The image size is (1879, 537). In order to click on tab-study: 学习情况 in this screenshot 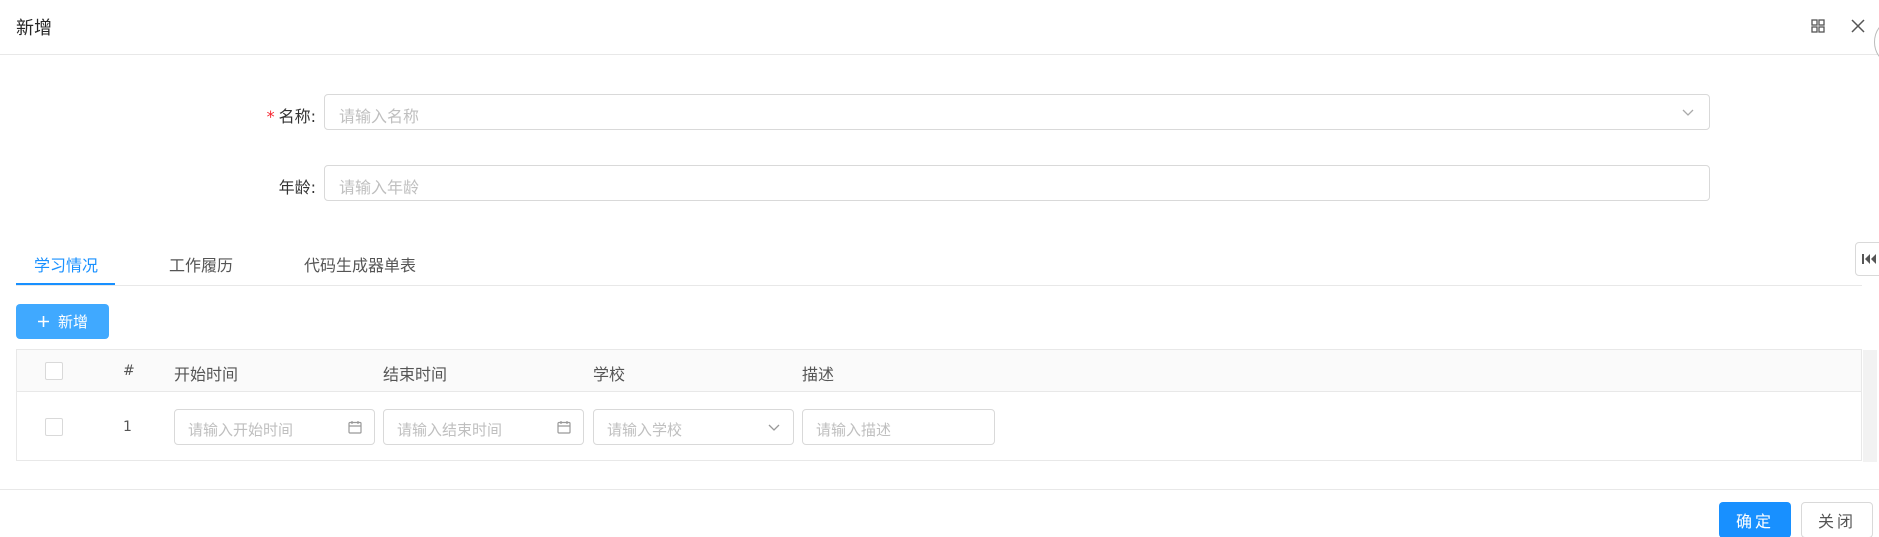, I will do `click(66, 264)`.